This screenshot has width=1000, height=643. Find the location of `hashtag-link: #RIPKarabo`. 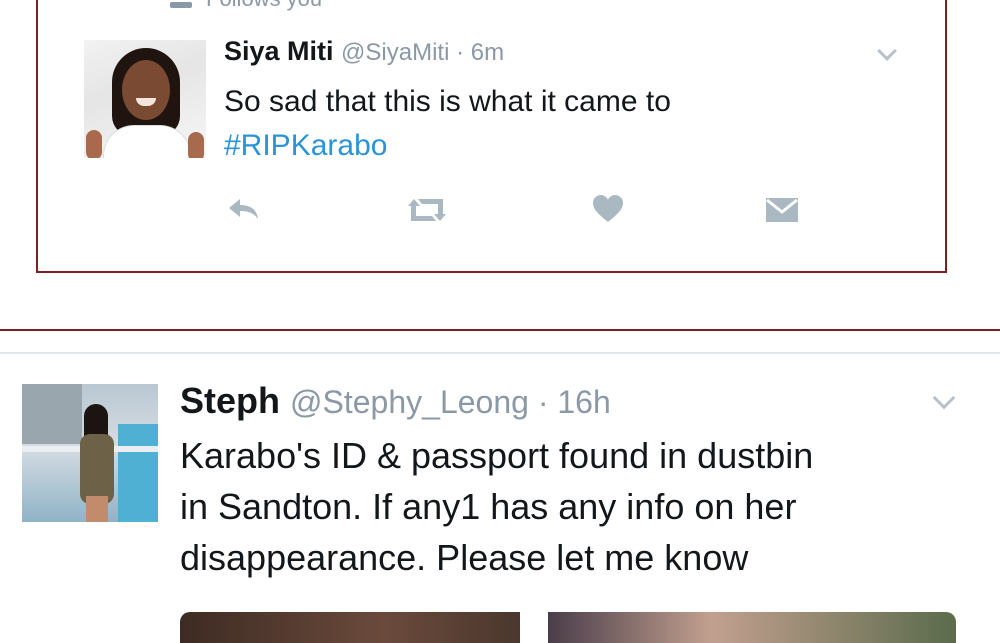

hashtag-link: #RIPKarabo is located at coordinates (447, 146).